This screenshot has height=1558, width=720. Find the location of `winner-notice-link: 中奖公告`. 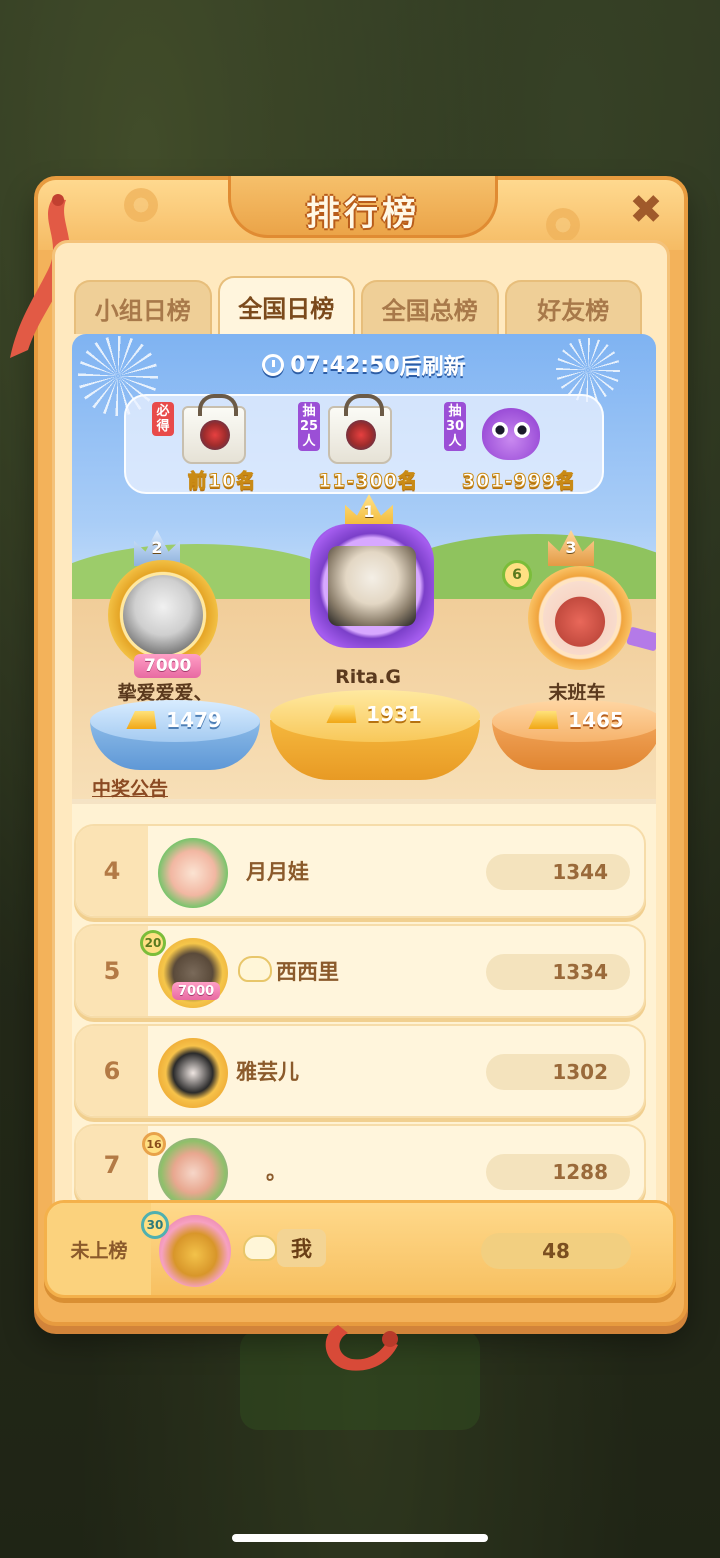

winner-notice-link: 中奖公告 is located at coordinates (130, 787).